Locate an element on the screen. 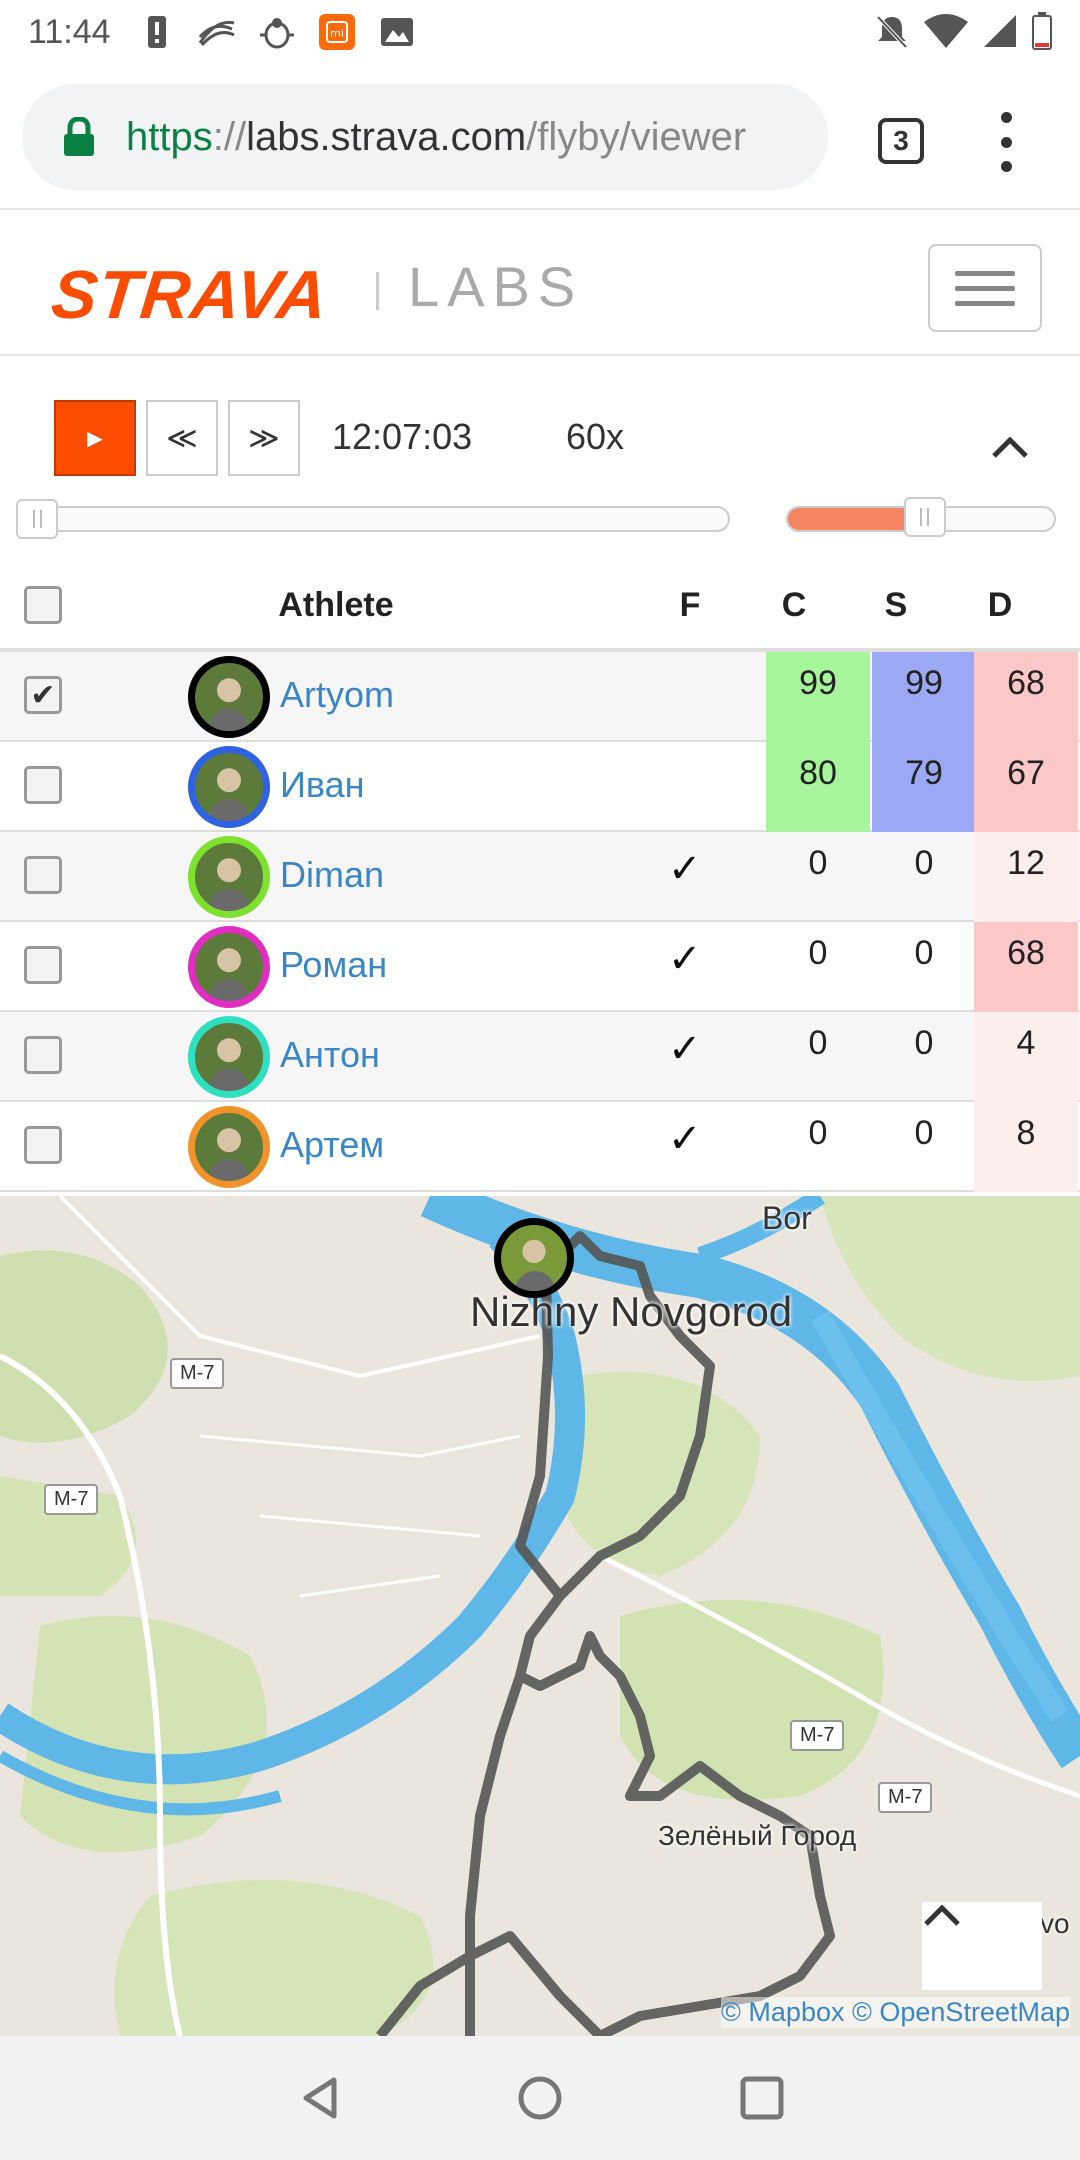  map-label-zeleny-gorod: Зелёный Город is located at coordinates (757, 1835).